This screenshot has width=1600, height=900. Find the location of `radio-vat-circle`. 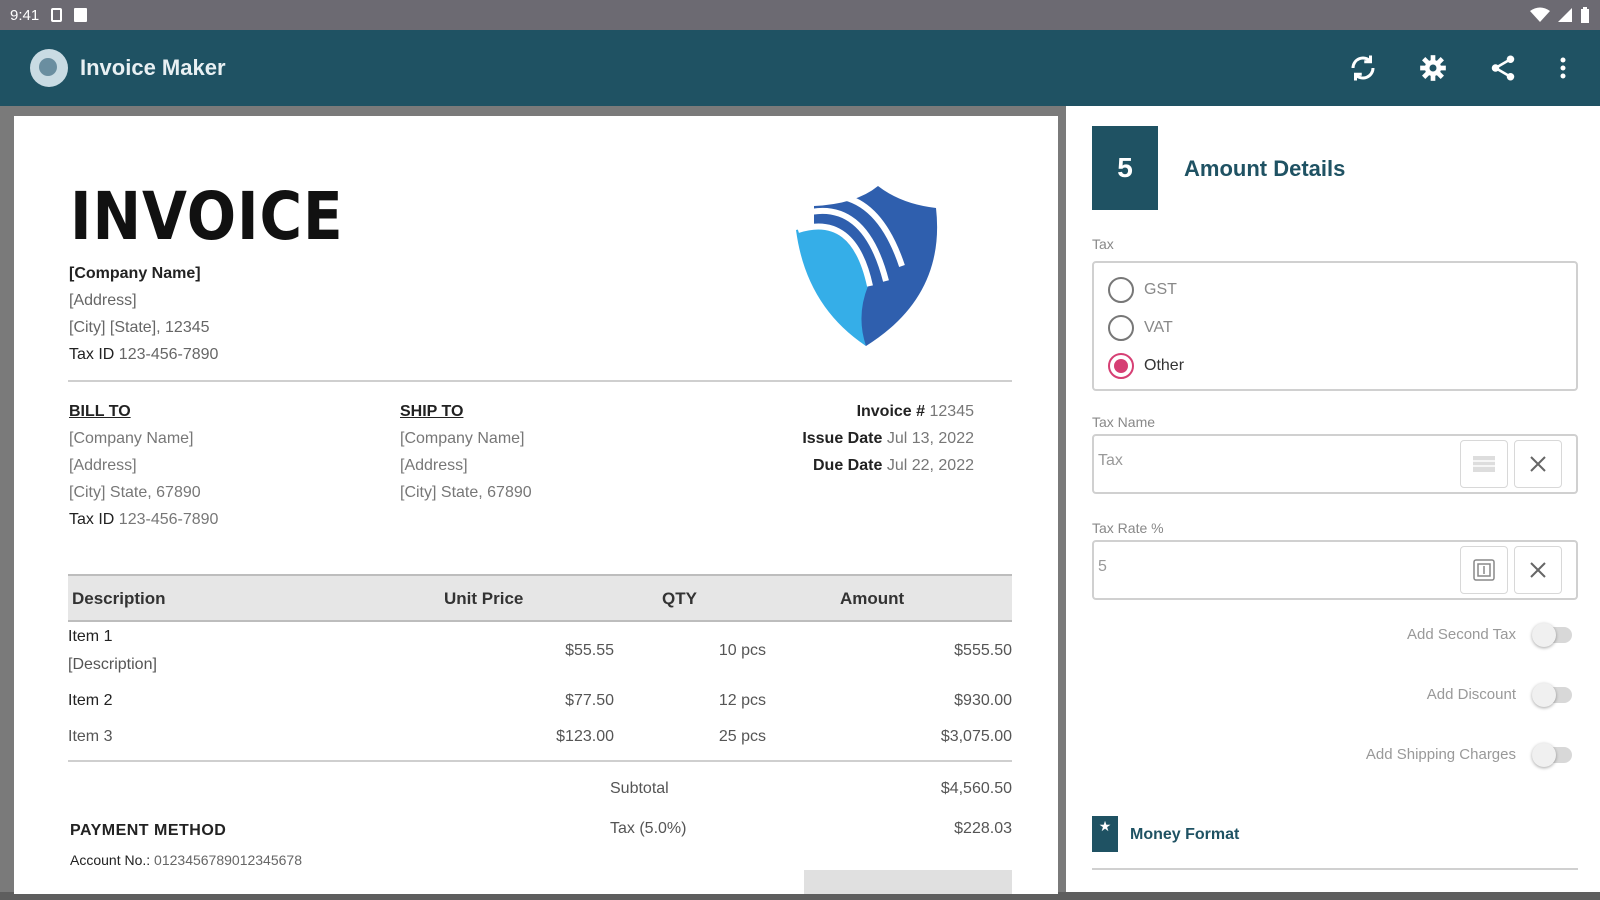

radio-vat-circle is located at coordinates (1121, 328).